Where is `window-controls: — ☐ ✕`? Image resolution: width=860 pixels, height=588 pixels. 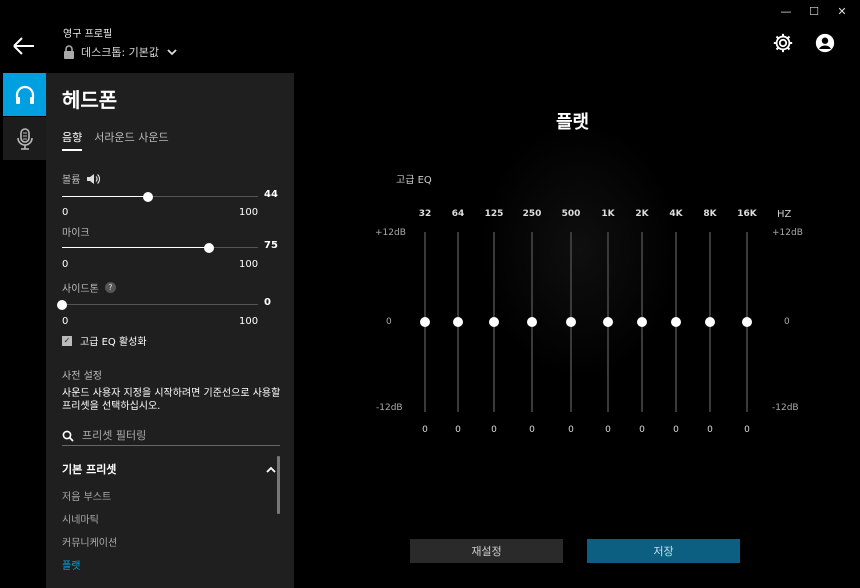
window-controls: — ☐ ✕ is located at coordinates (814, 12).